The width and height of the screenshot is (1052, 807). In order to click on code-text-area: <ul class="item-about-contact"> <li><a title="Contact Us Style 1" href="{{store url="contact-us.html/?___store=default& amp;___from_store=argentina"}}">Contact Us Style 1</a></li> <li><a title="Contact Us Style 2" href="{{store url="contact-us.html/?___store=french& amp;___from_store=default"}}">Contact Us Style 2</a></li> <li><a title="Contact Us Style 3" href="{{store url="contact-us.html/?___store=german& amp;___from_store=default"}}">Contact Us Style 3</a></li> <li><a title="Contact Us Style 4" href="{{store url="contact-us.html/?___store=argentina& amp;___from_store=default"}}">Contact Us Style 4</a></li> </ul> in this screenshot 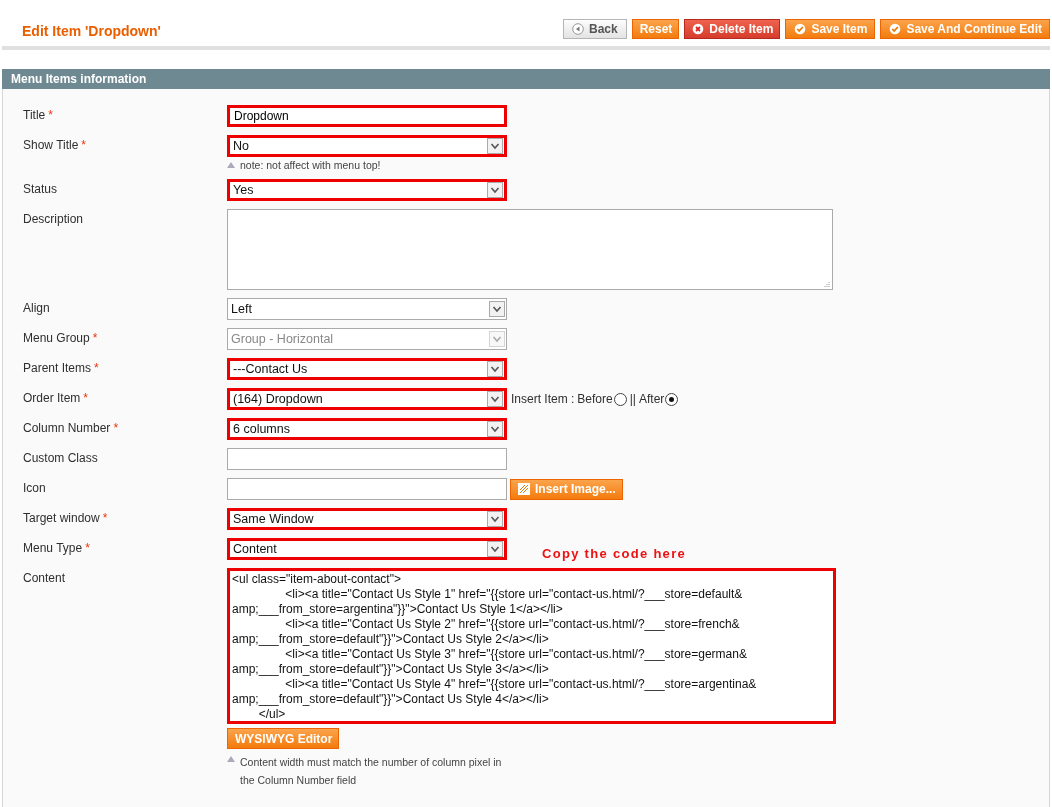, I will do `click(531, 646)`.